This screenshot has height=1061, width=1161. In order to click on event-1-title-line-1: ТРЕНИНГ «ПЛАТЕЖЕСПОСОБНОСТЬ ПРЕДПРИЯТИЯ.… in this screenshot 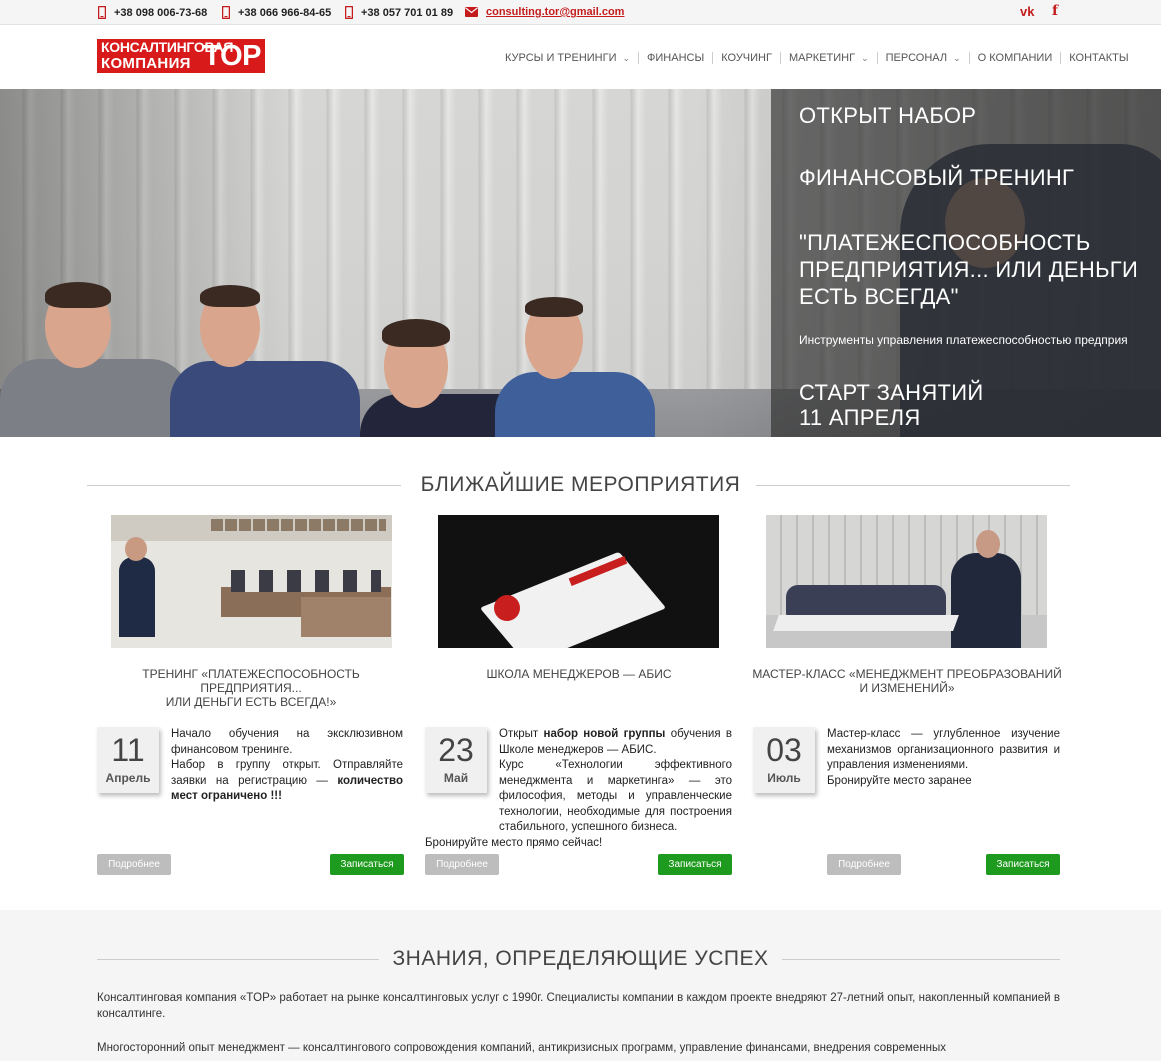, I will do `click(251, 681)`.